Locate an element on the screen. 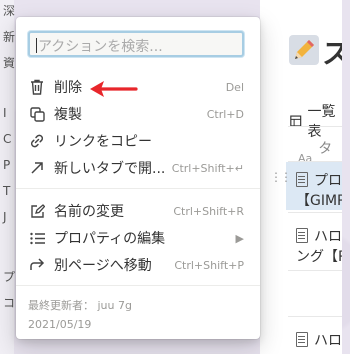 This screenshot has height=354, width=350. edit-properties-menu-item: プロパティの編集 ▶ is located at coordinates (138, 238).